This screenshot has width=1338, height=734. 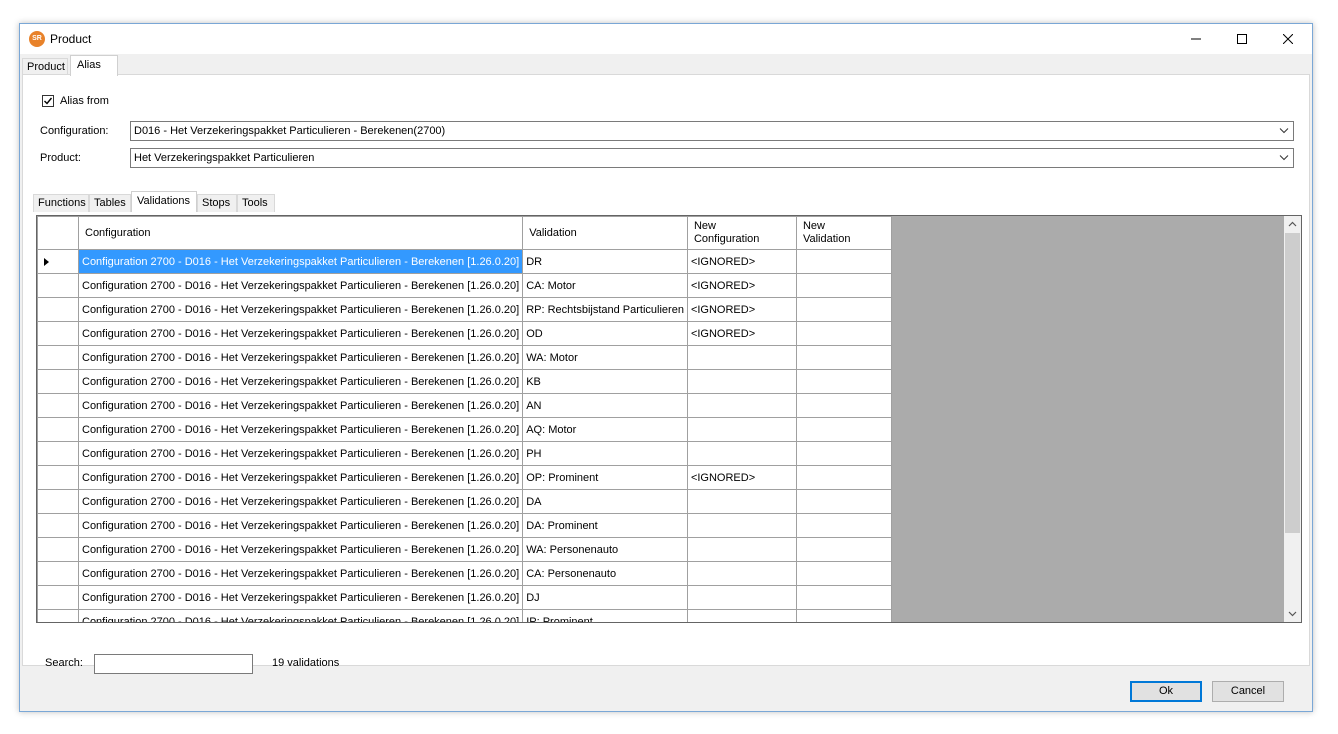 What do you see at coordinates (110, 203) in the screenshot?
I see `tab-tables: Tables` at bounding box center [110, 203].